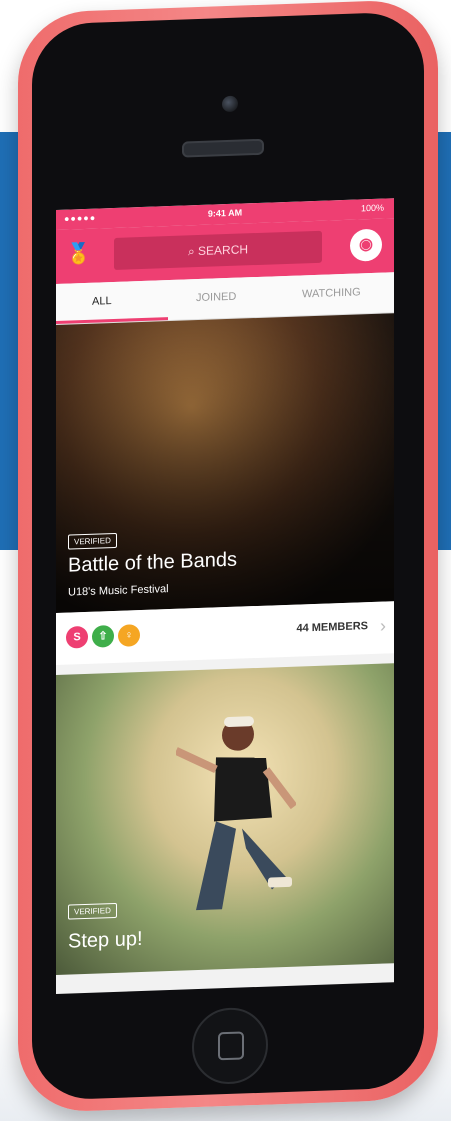 Image resolution: width=451 pixels, height=1121 pixels. What do you see at coordinates (236, 813) in the screenshot?
I see `dancer-figure` at bounding box center [236, 813].